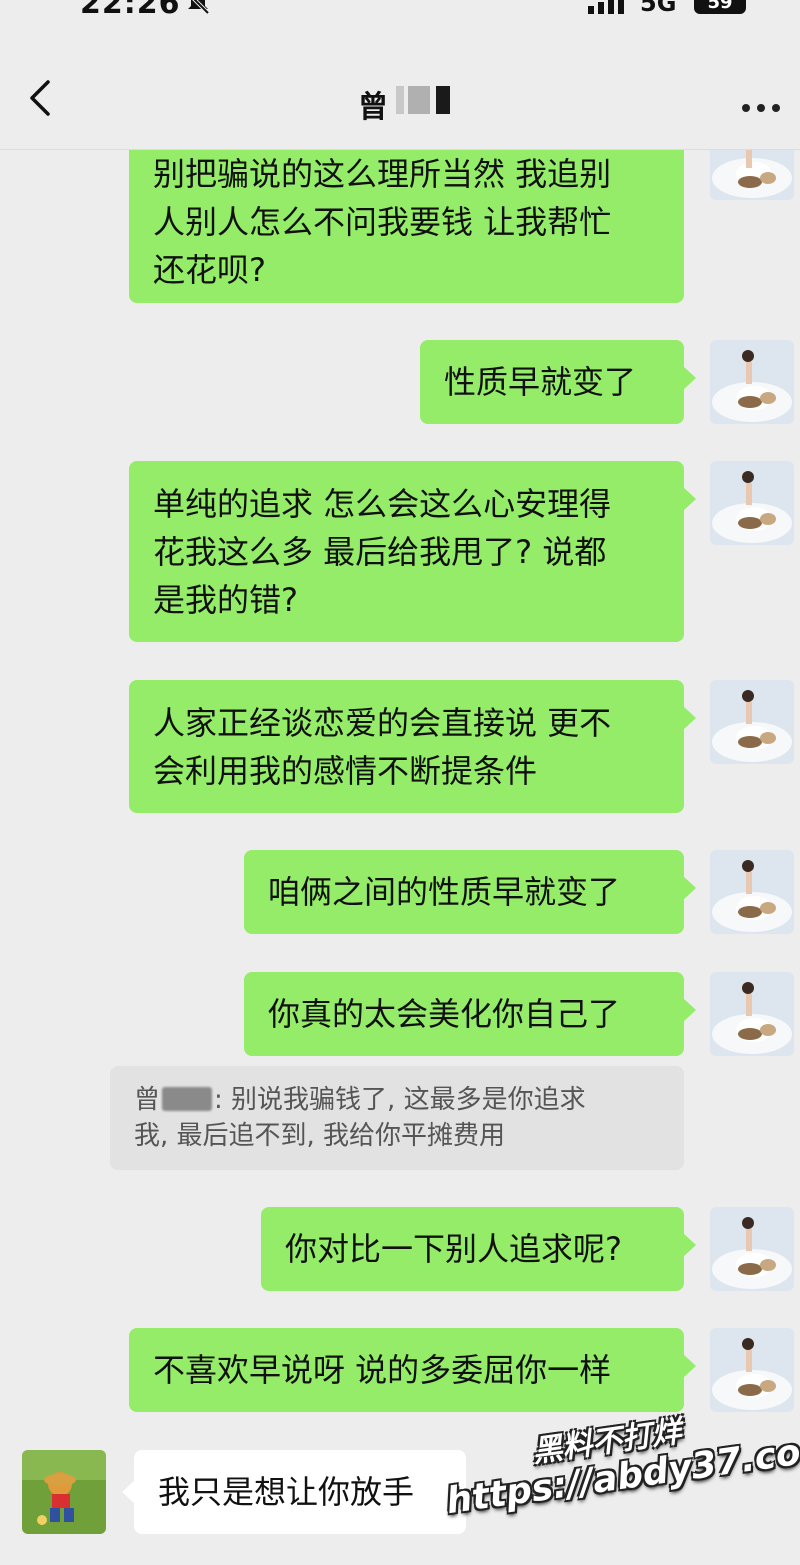 The image size is (800, 1565). I want to click on quote-sender: 曾, so click(147, 1100).